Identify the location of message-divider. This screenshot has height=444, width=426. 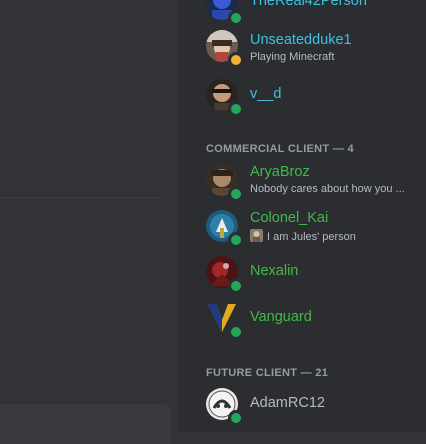
(79, 197).